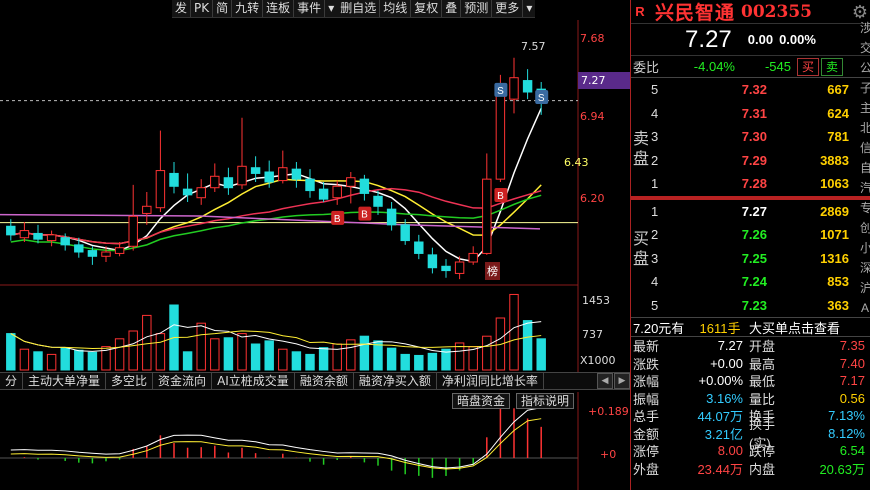 The image size is (870, 490). Describe the element at coordinates (794, 327) in the screenshot. I see `trade-note: 大买单点击查看` at that location.